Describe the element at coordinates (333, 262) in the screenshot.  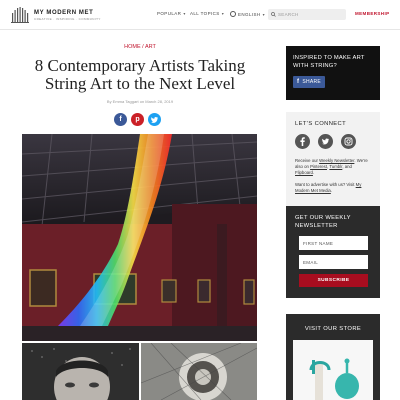
I see `email-field` at that location.